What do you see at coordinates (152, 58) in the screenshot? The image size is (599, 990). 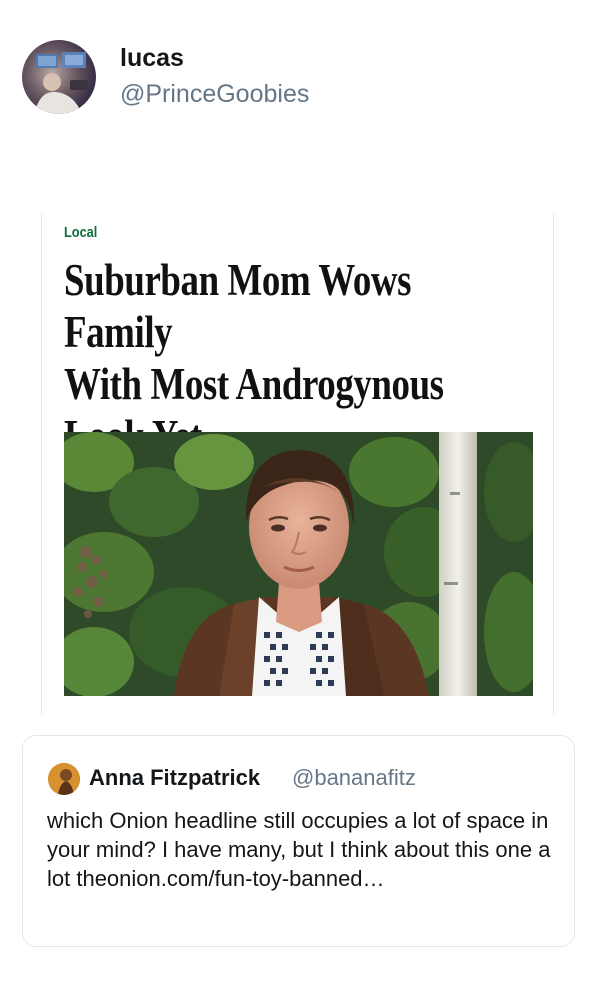 I see `display-name: lucas` at bounding box center [152, 58].